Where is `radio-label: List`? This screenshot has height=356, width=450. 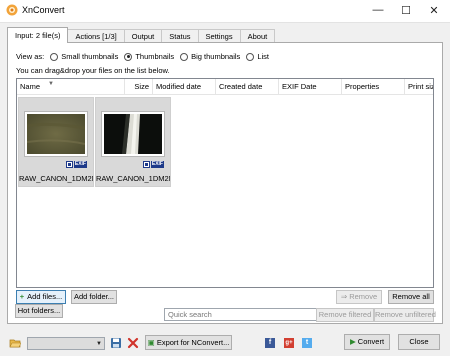
radio-label: List is located at coordinates (263, 56).